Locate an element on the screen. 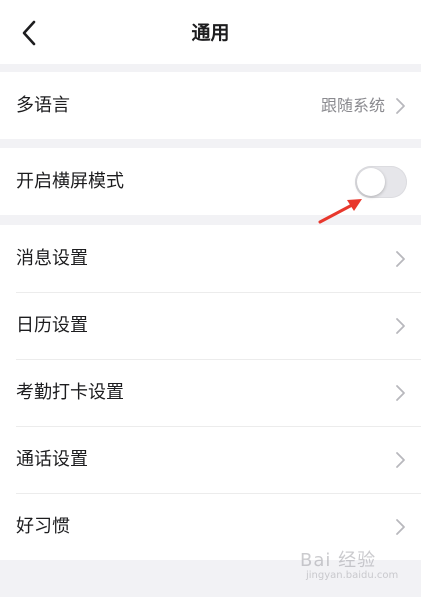  language-section: 多语言 跟随系统 is located at coordinates (210, 105).